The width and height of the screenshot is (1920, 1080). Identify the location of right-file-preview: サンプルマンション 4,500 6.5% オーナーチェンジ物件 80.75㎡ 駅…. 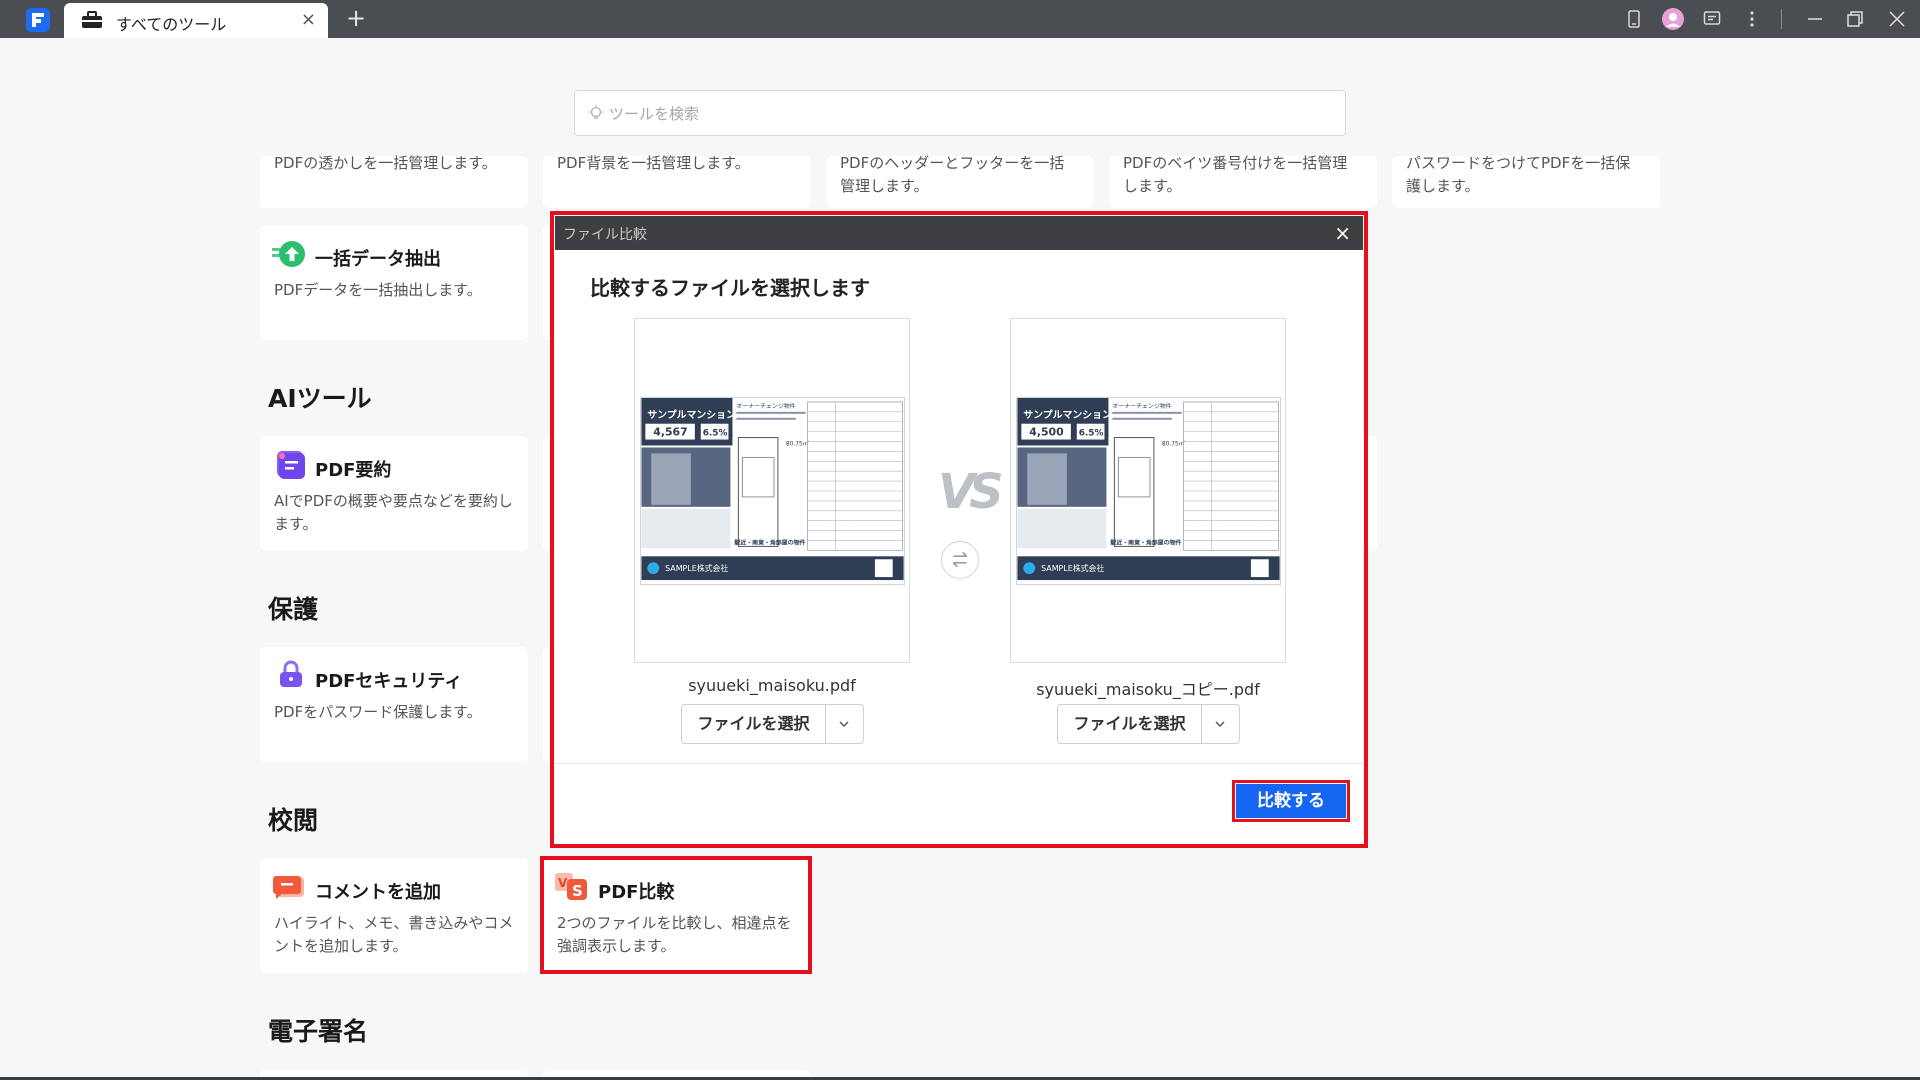
(1148, 490).